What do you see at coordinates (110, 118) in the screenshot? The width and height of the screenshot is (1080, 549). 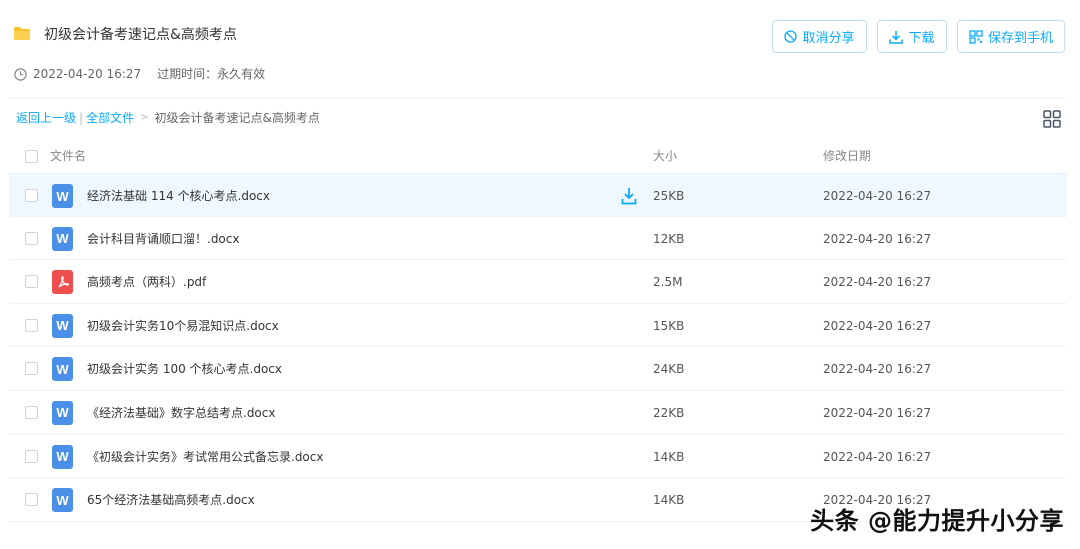 I see `all-files-link: 全部文件` at bounding box center [110, 118].